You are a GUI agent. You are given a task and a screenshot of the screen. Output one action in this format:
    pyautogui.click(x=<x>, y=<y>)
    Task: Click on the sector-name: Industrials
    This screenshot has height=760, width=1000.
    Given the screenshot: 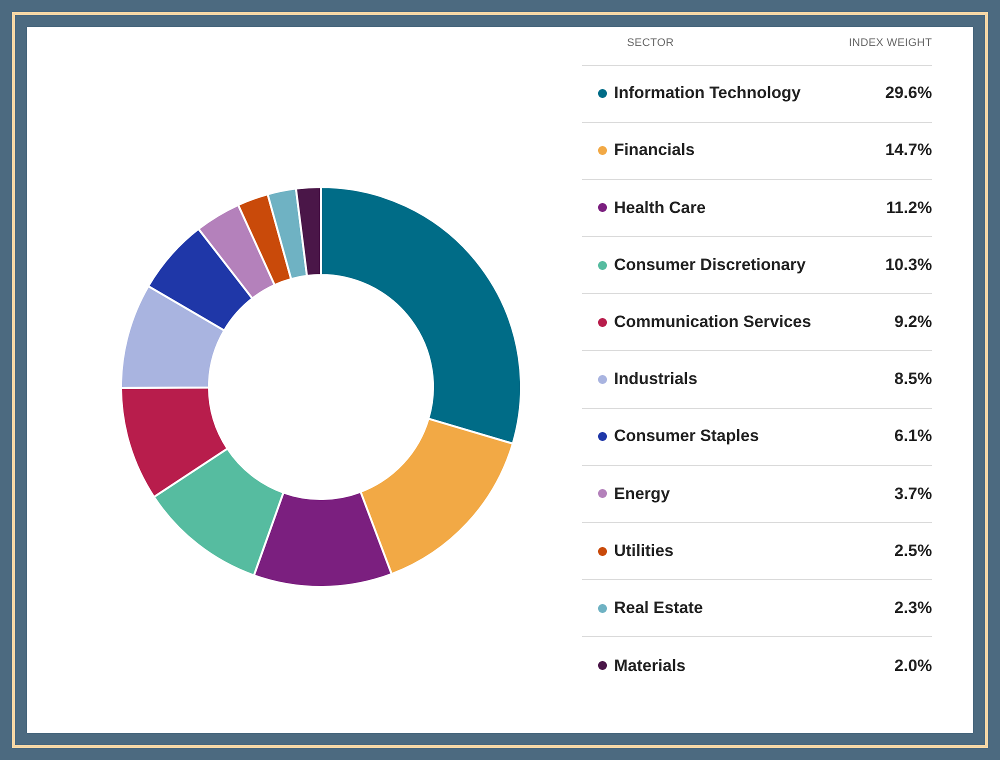 What is the action you would take?
    pyautogui.click(x=656, y=379)
    